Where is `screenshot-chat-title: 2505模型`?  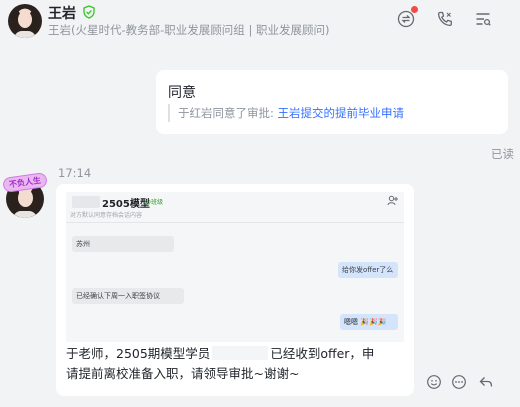 screenshot-chat-title: 2505模型 is located at coordinates (126, 204).